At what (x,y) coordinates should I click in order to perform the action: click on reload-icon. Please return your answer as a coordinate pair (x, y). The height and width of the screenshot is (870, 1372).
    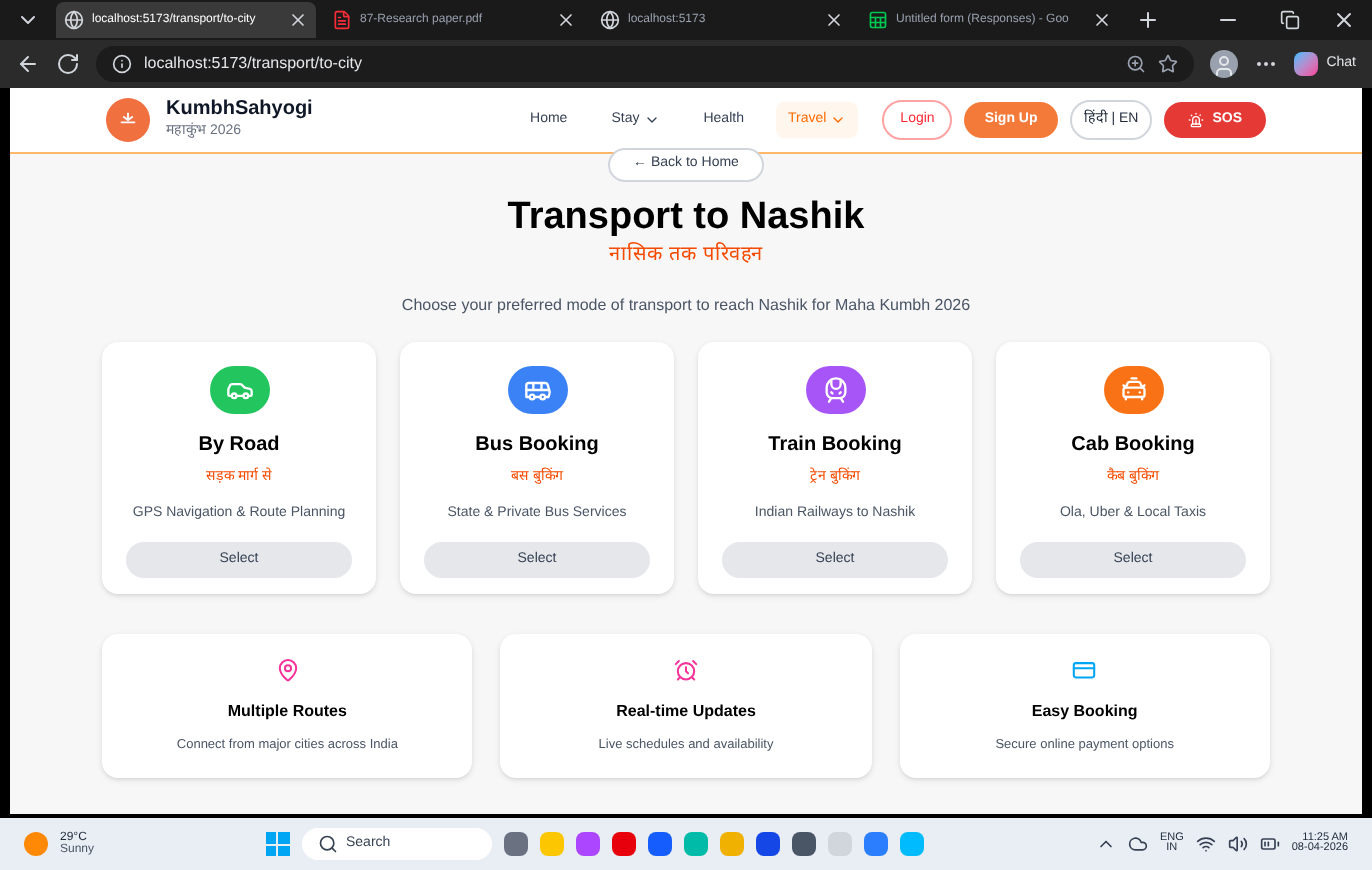
    Looking at the image, I should click on (68, 64).